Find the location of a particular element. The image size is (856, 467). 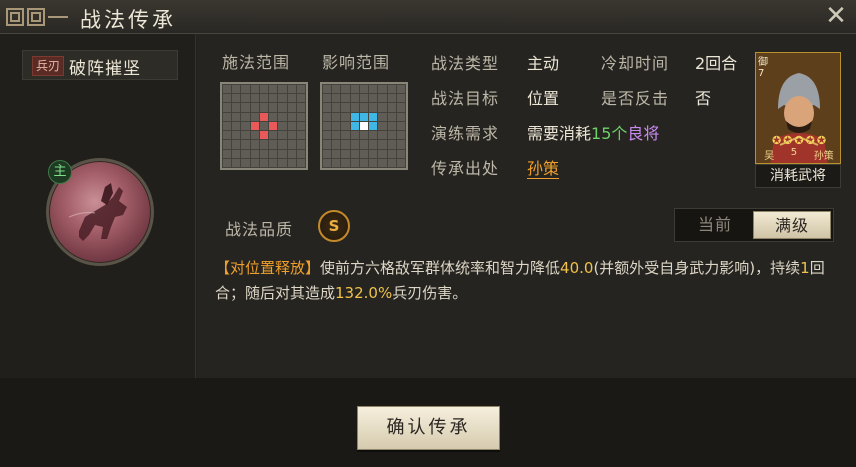

desc-number: 1 is located at coordinates (805, 268).